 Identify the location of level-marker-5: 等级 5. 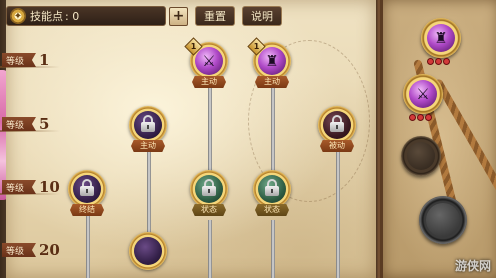
(26, 124).